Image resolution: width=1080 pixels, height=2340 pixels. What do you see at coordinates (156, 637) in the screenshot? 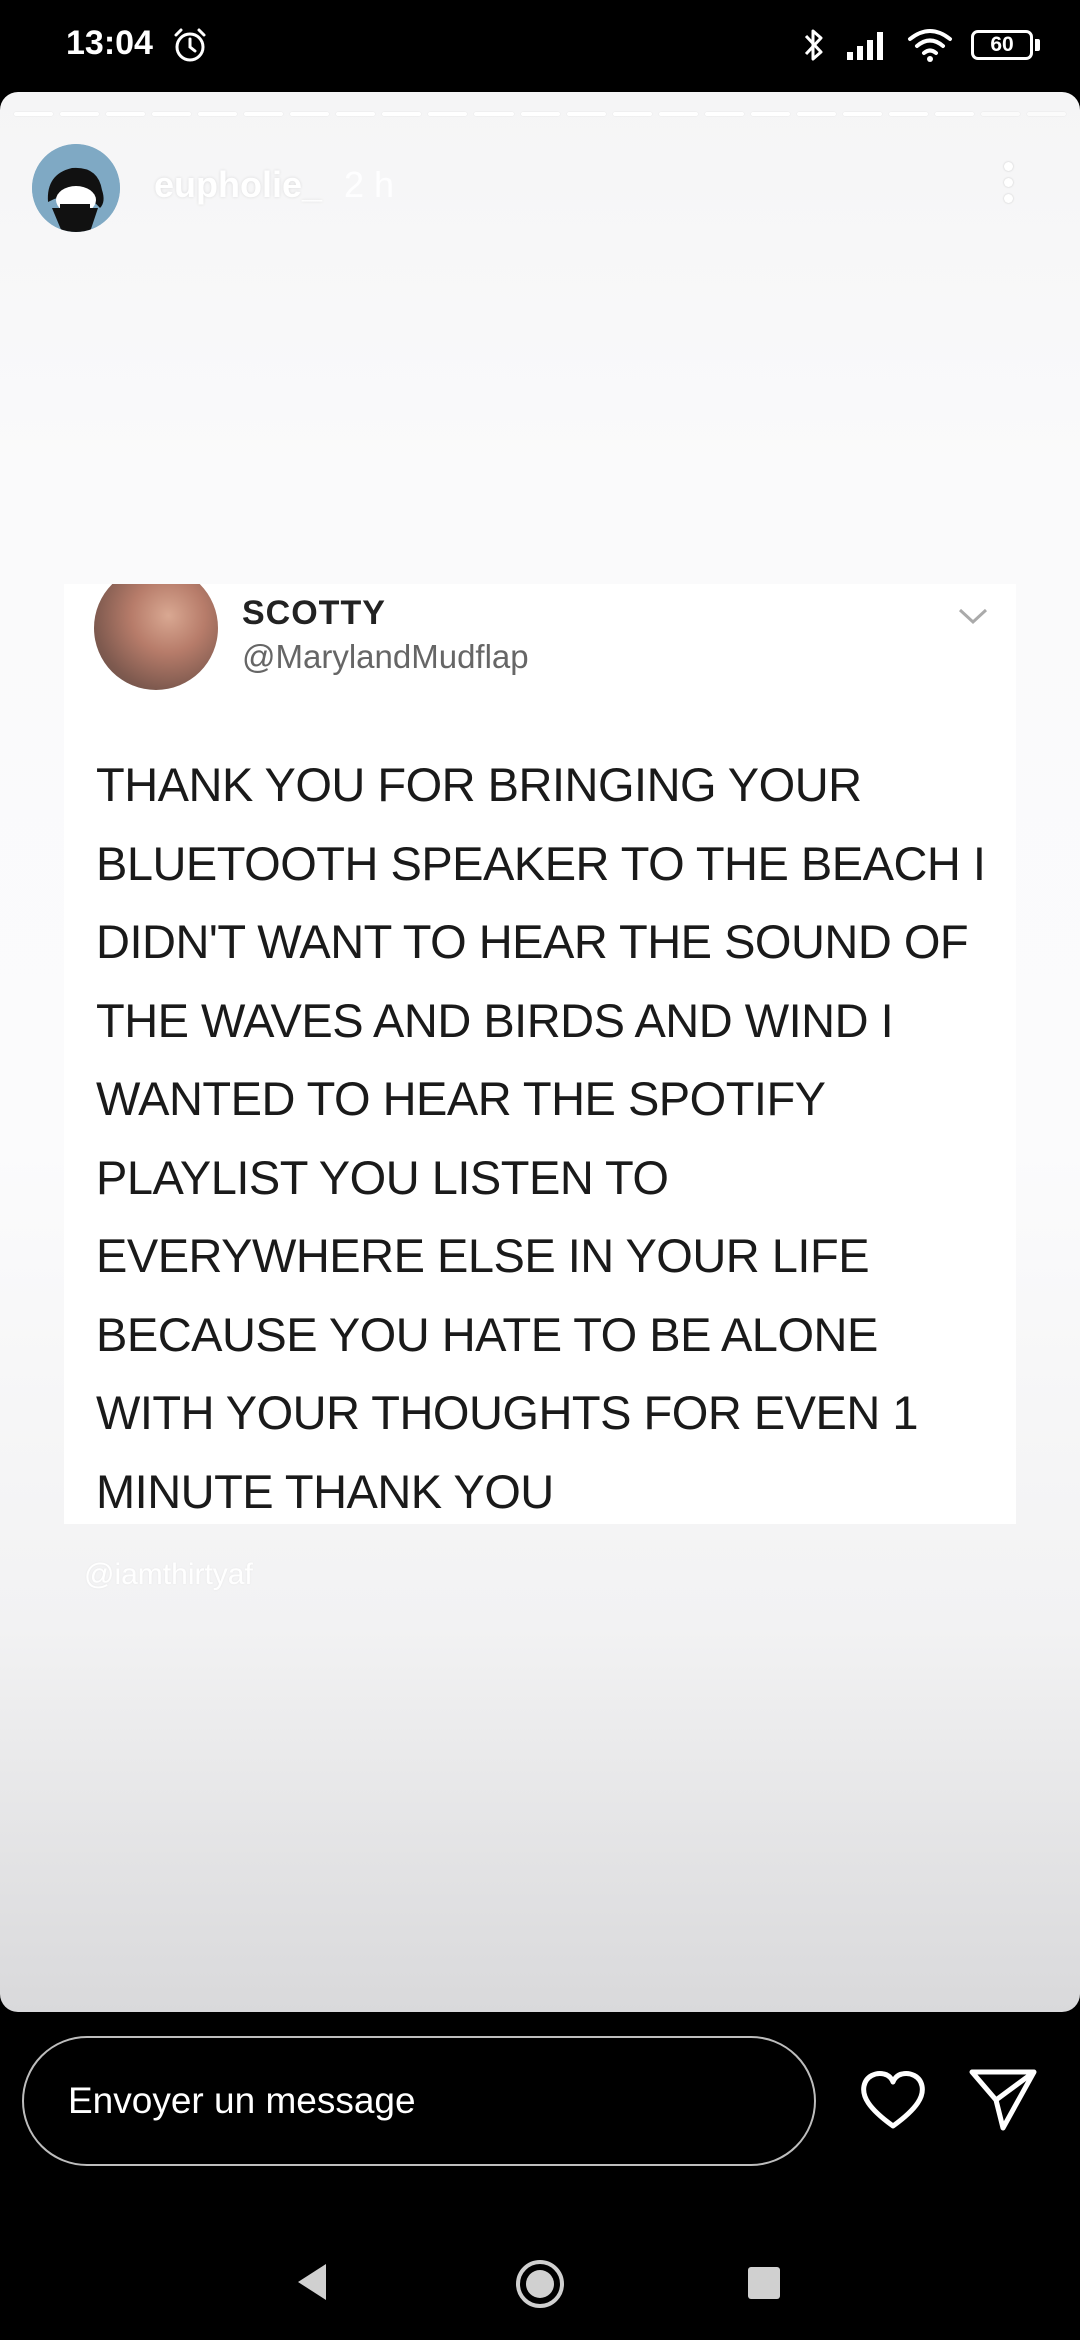
I see `tweet-avatar` at bounding box center [156, 637].